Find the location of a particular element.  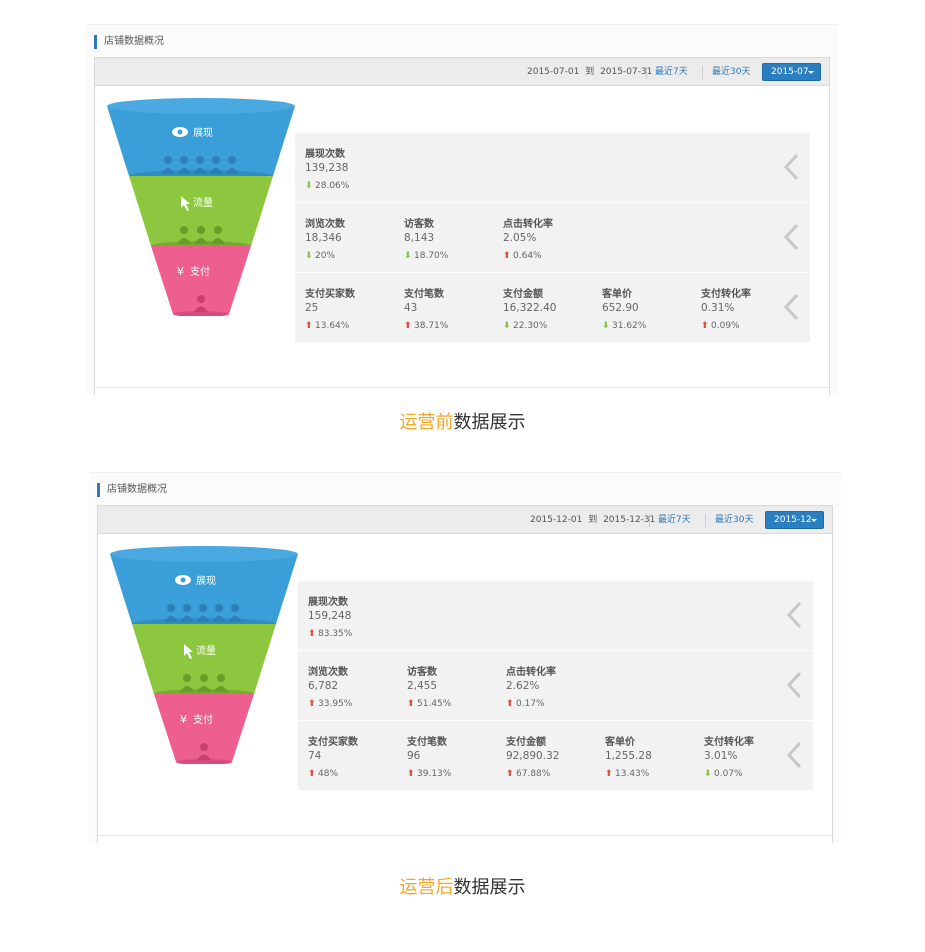

metric-change: ⬆ 39.13% is located at coordinates (429, 774).